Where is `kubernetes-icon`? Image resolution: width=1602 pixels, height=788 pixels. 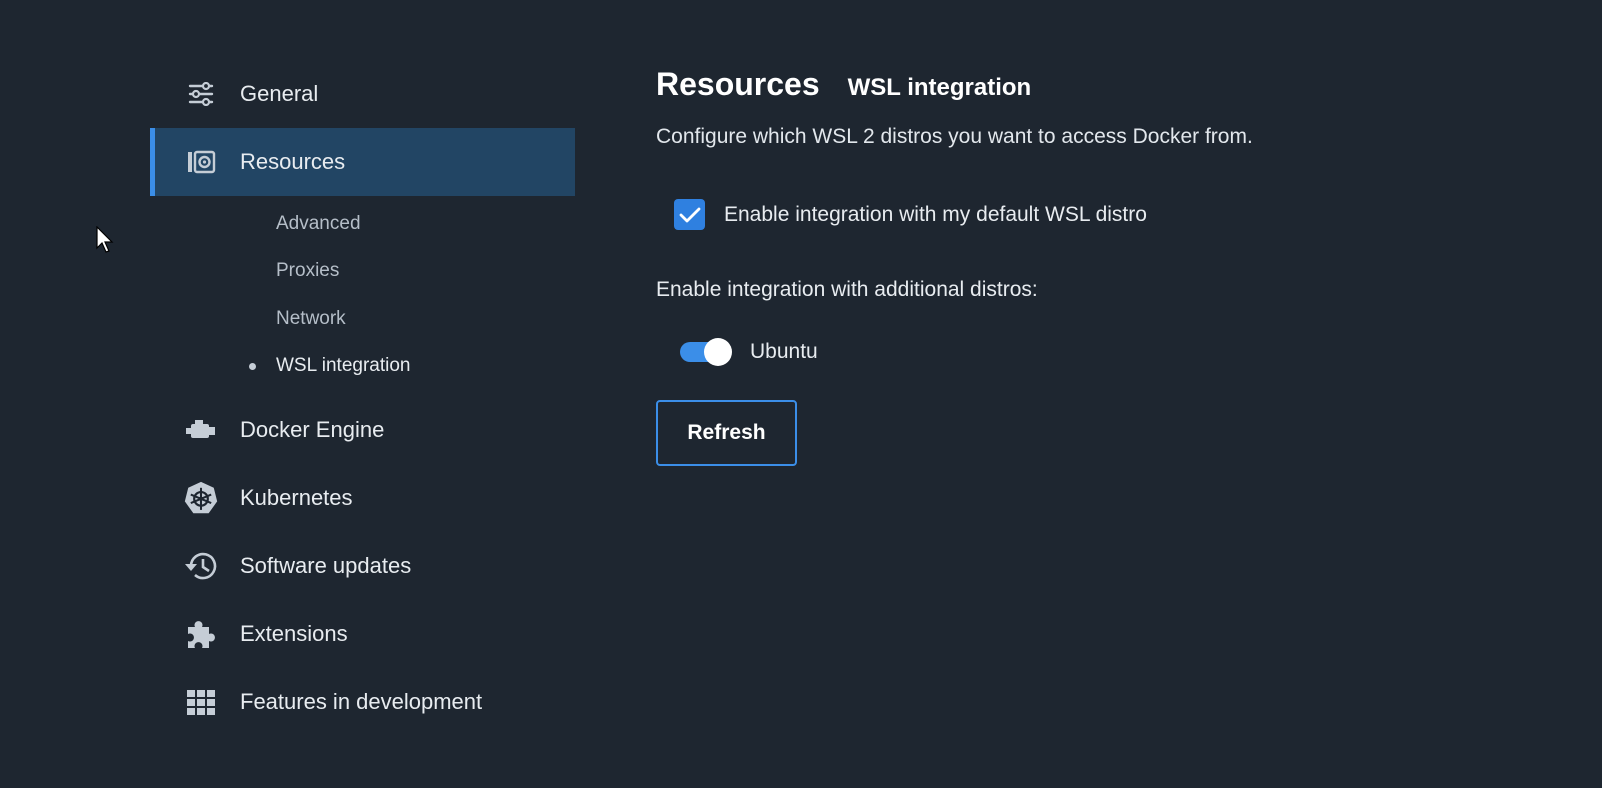
kubernetes-icon is located at coordinates (201, 498).